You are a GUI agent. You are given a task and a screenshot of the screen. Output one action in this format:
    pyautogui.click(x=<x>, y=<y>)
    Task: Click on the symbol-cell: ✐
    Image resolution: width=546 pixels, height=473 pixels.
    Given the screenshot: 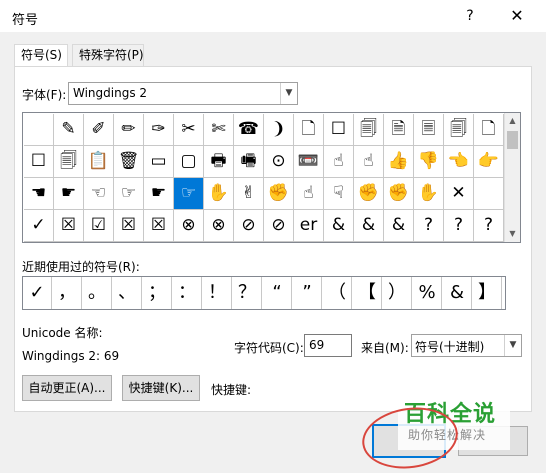 What is the action you would take?
    pyautogui.click(x=99, y=130)
    